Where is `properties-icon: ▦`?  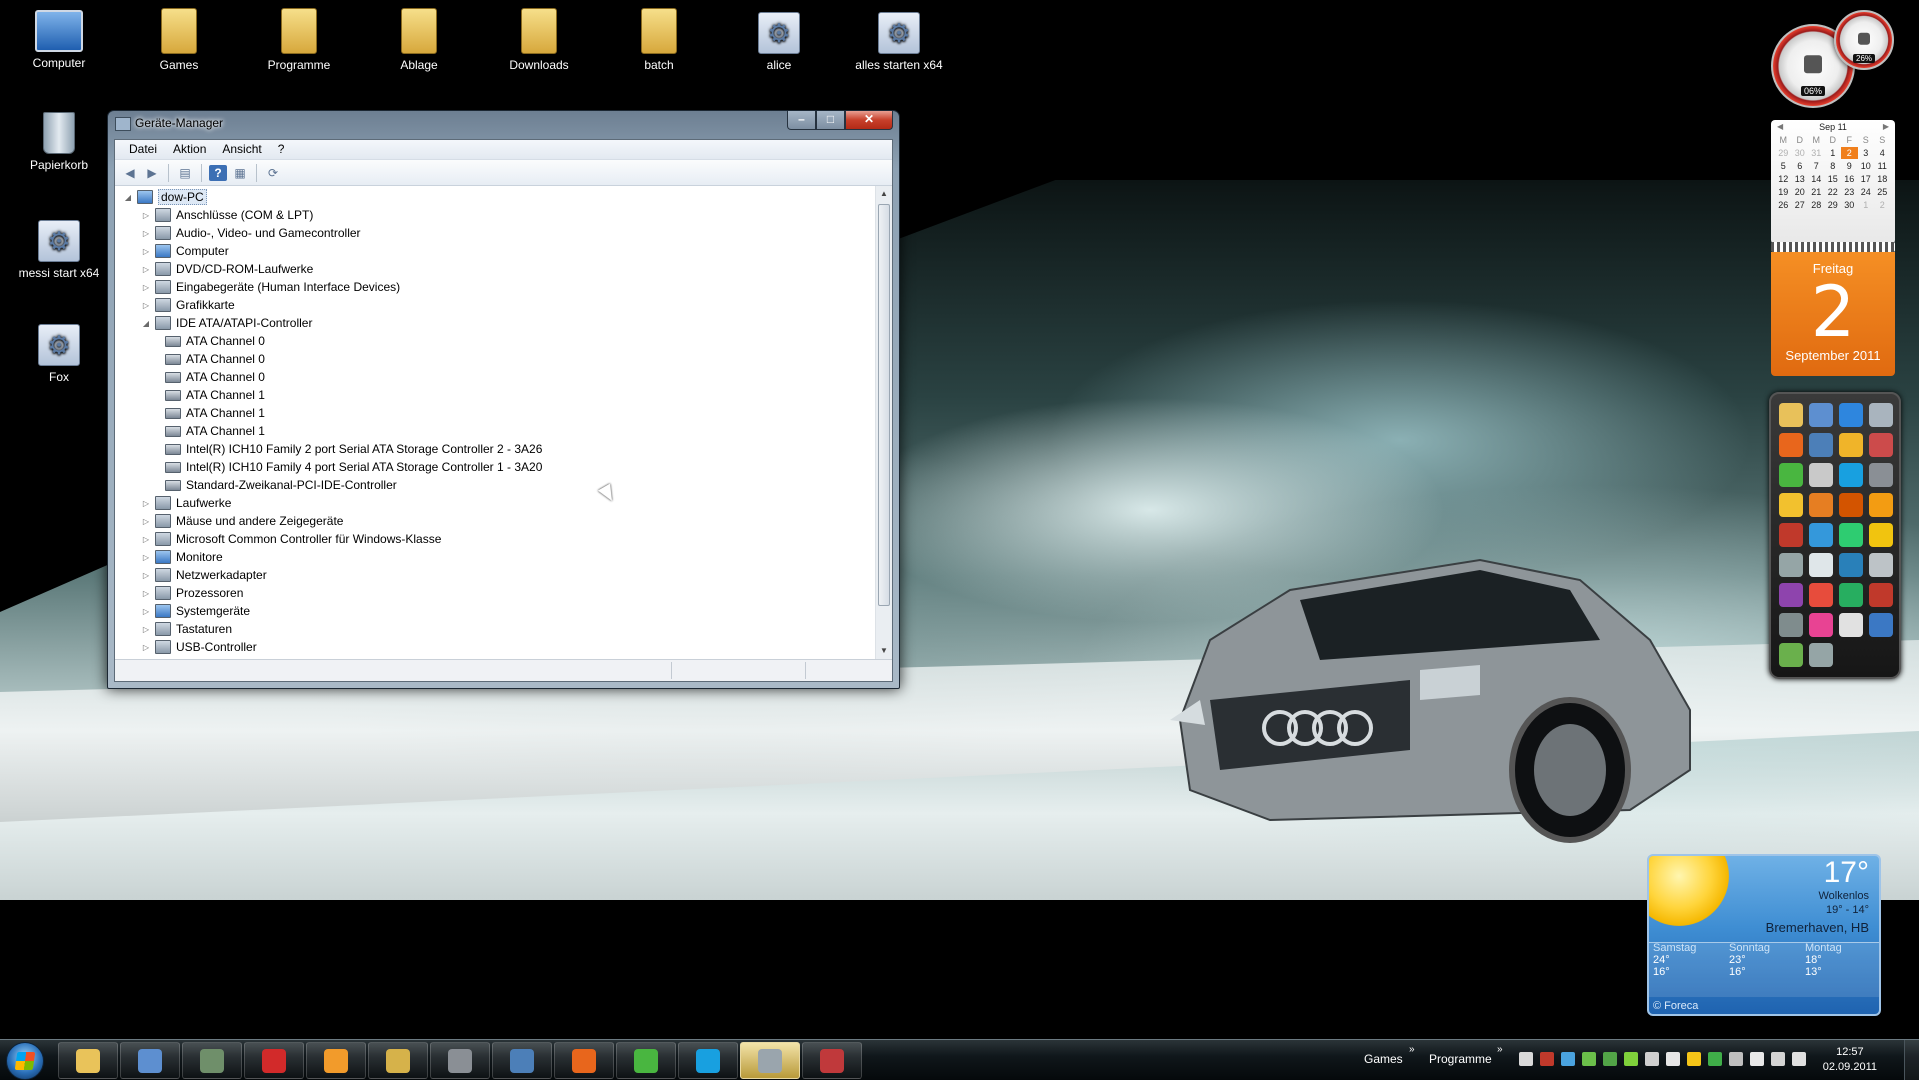
properties-icon: ▦ is located at coordinates (240, 173).